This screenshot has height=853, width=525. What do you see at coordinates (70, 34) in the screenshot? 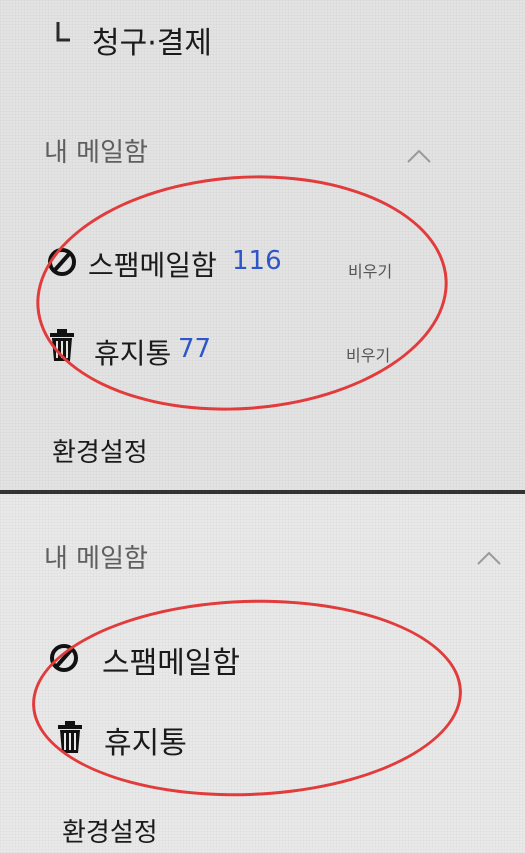
I see `sub-item-indicator-icon` at bounding box center [70, 34].